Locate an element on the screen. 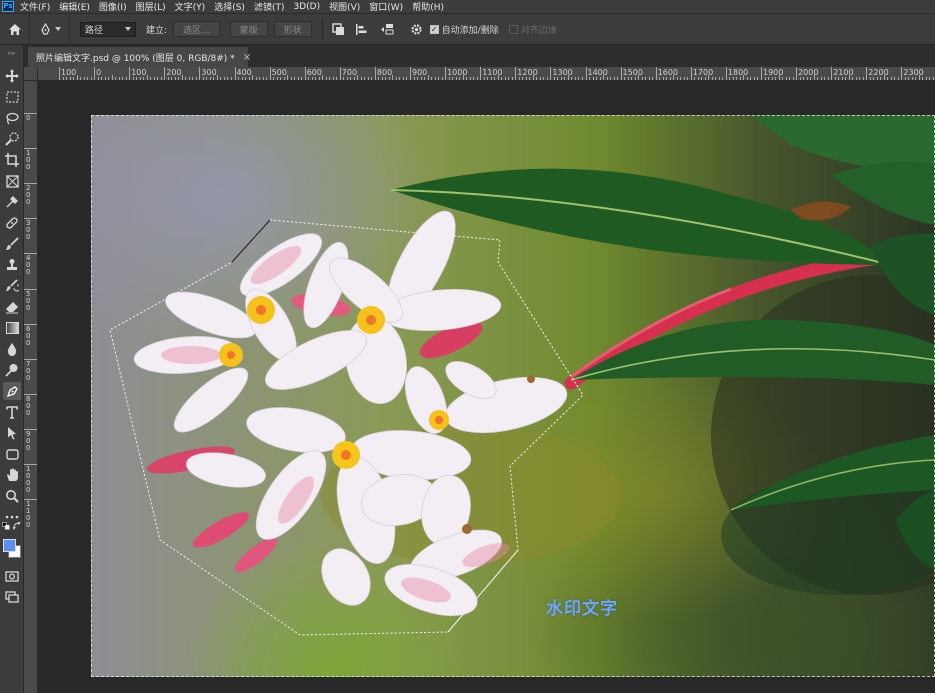 The height and width of the screenshot is (693, 935). tool-eyedropper is located at coordinates (12, 202).